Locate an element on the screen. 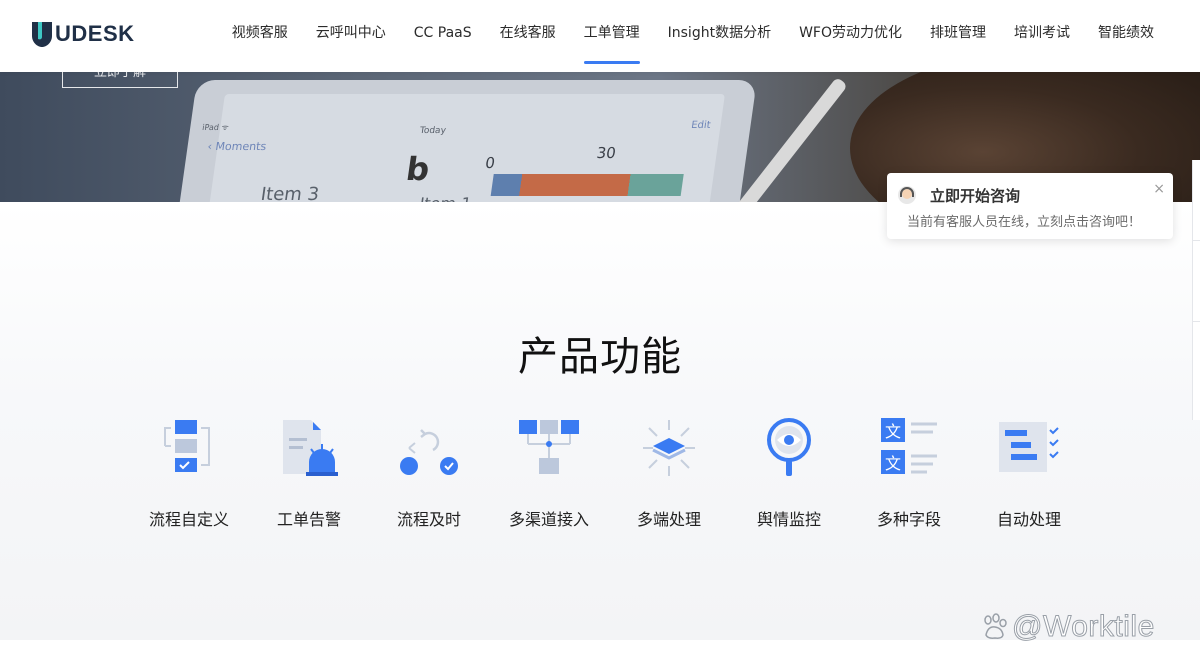  chat-title: 立即开始咨询 is located at coordinates (975, 196).